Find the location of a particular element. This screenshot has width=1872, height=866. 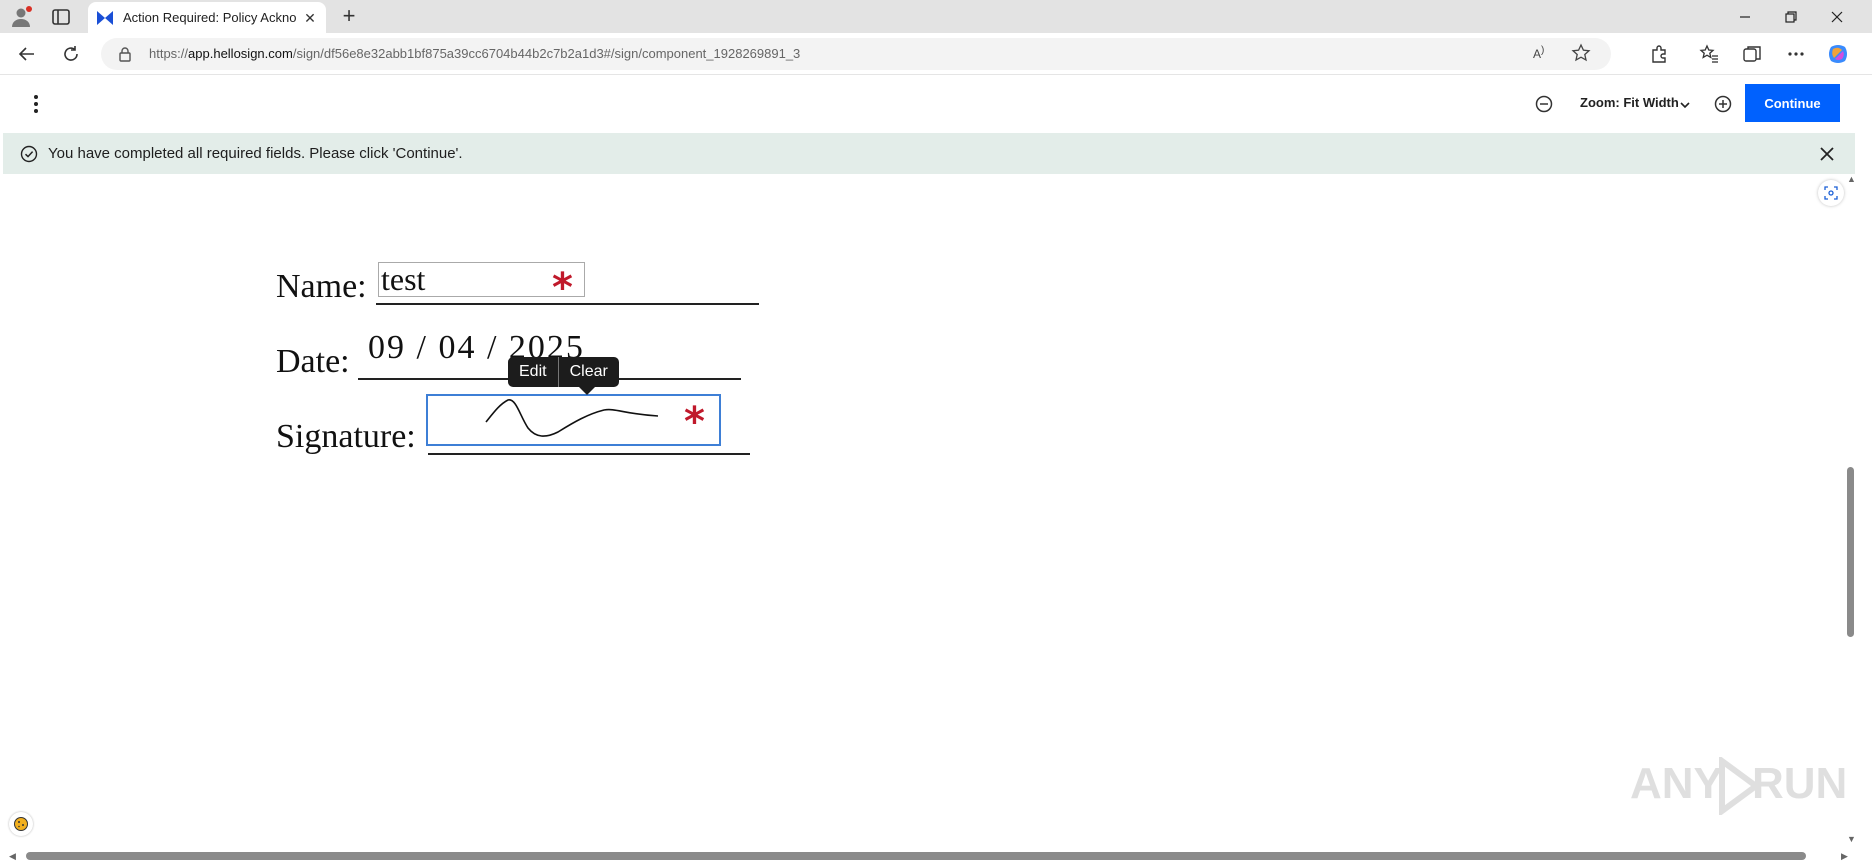

tab-close-icon: ✕ is located at coordinates (310, 18).